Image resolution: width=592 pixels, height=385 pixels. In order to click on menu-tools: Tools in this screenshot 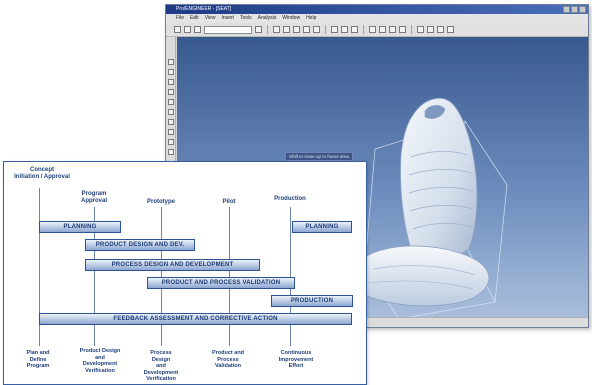, I will do `click(246, 18)`.